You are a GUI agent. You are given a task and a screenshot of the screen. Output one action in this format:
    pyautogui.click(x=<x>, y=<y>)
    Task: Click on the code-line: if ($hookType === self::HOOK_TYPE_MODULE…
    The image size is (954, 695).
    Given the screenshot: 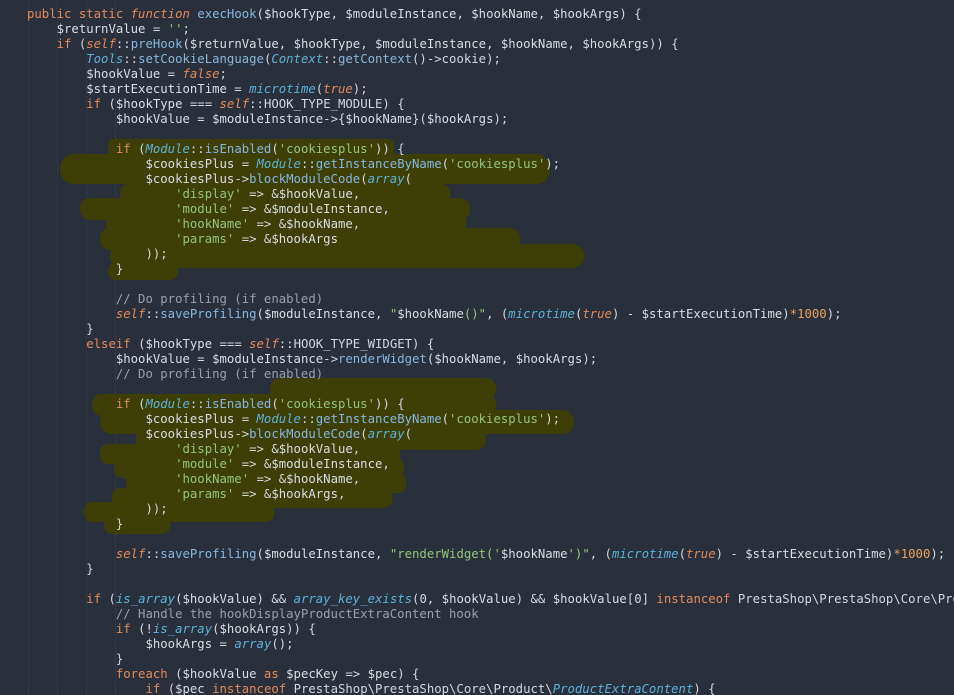 What is the action you would take?
    pyautogui.click(x=490, y=104)
    